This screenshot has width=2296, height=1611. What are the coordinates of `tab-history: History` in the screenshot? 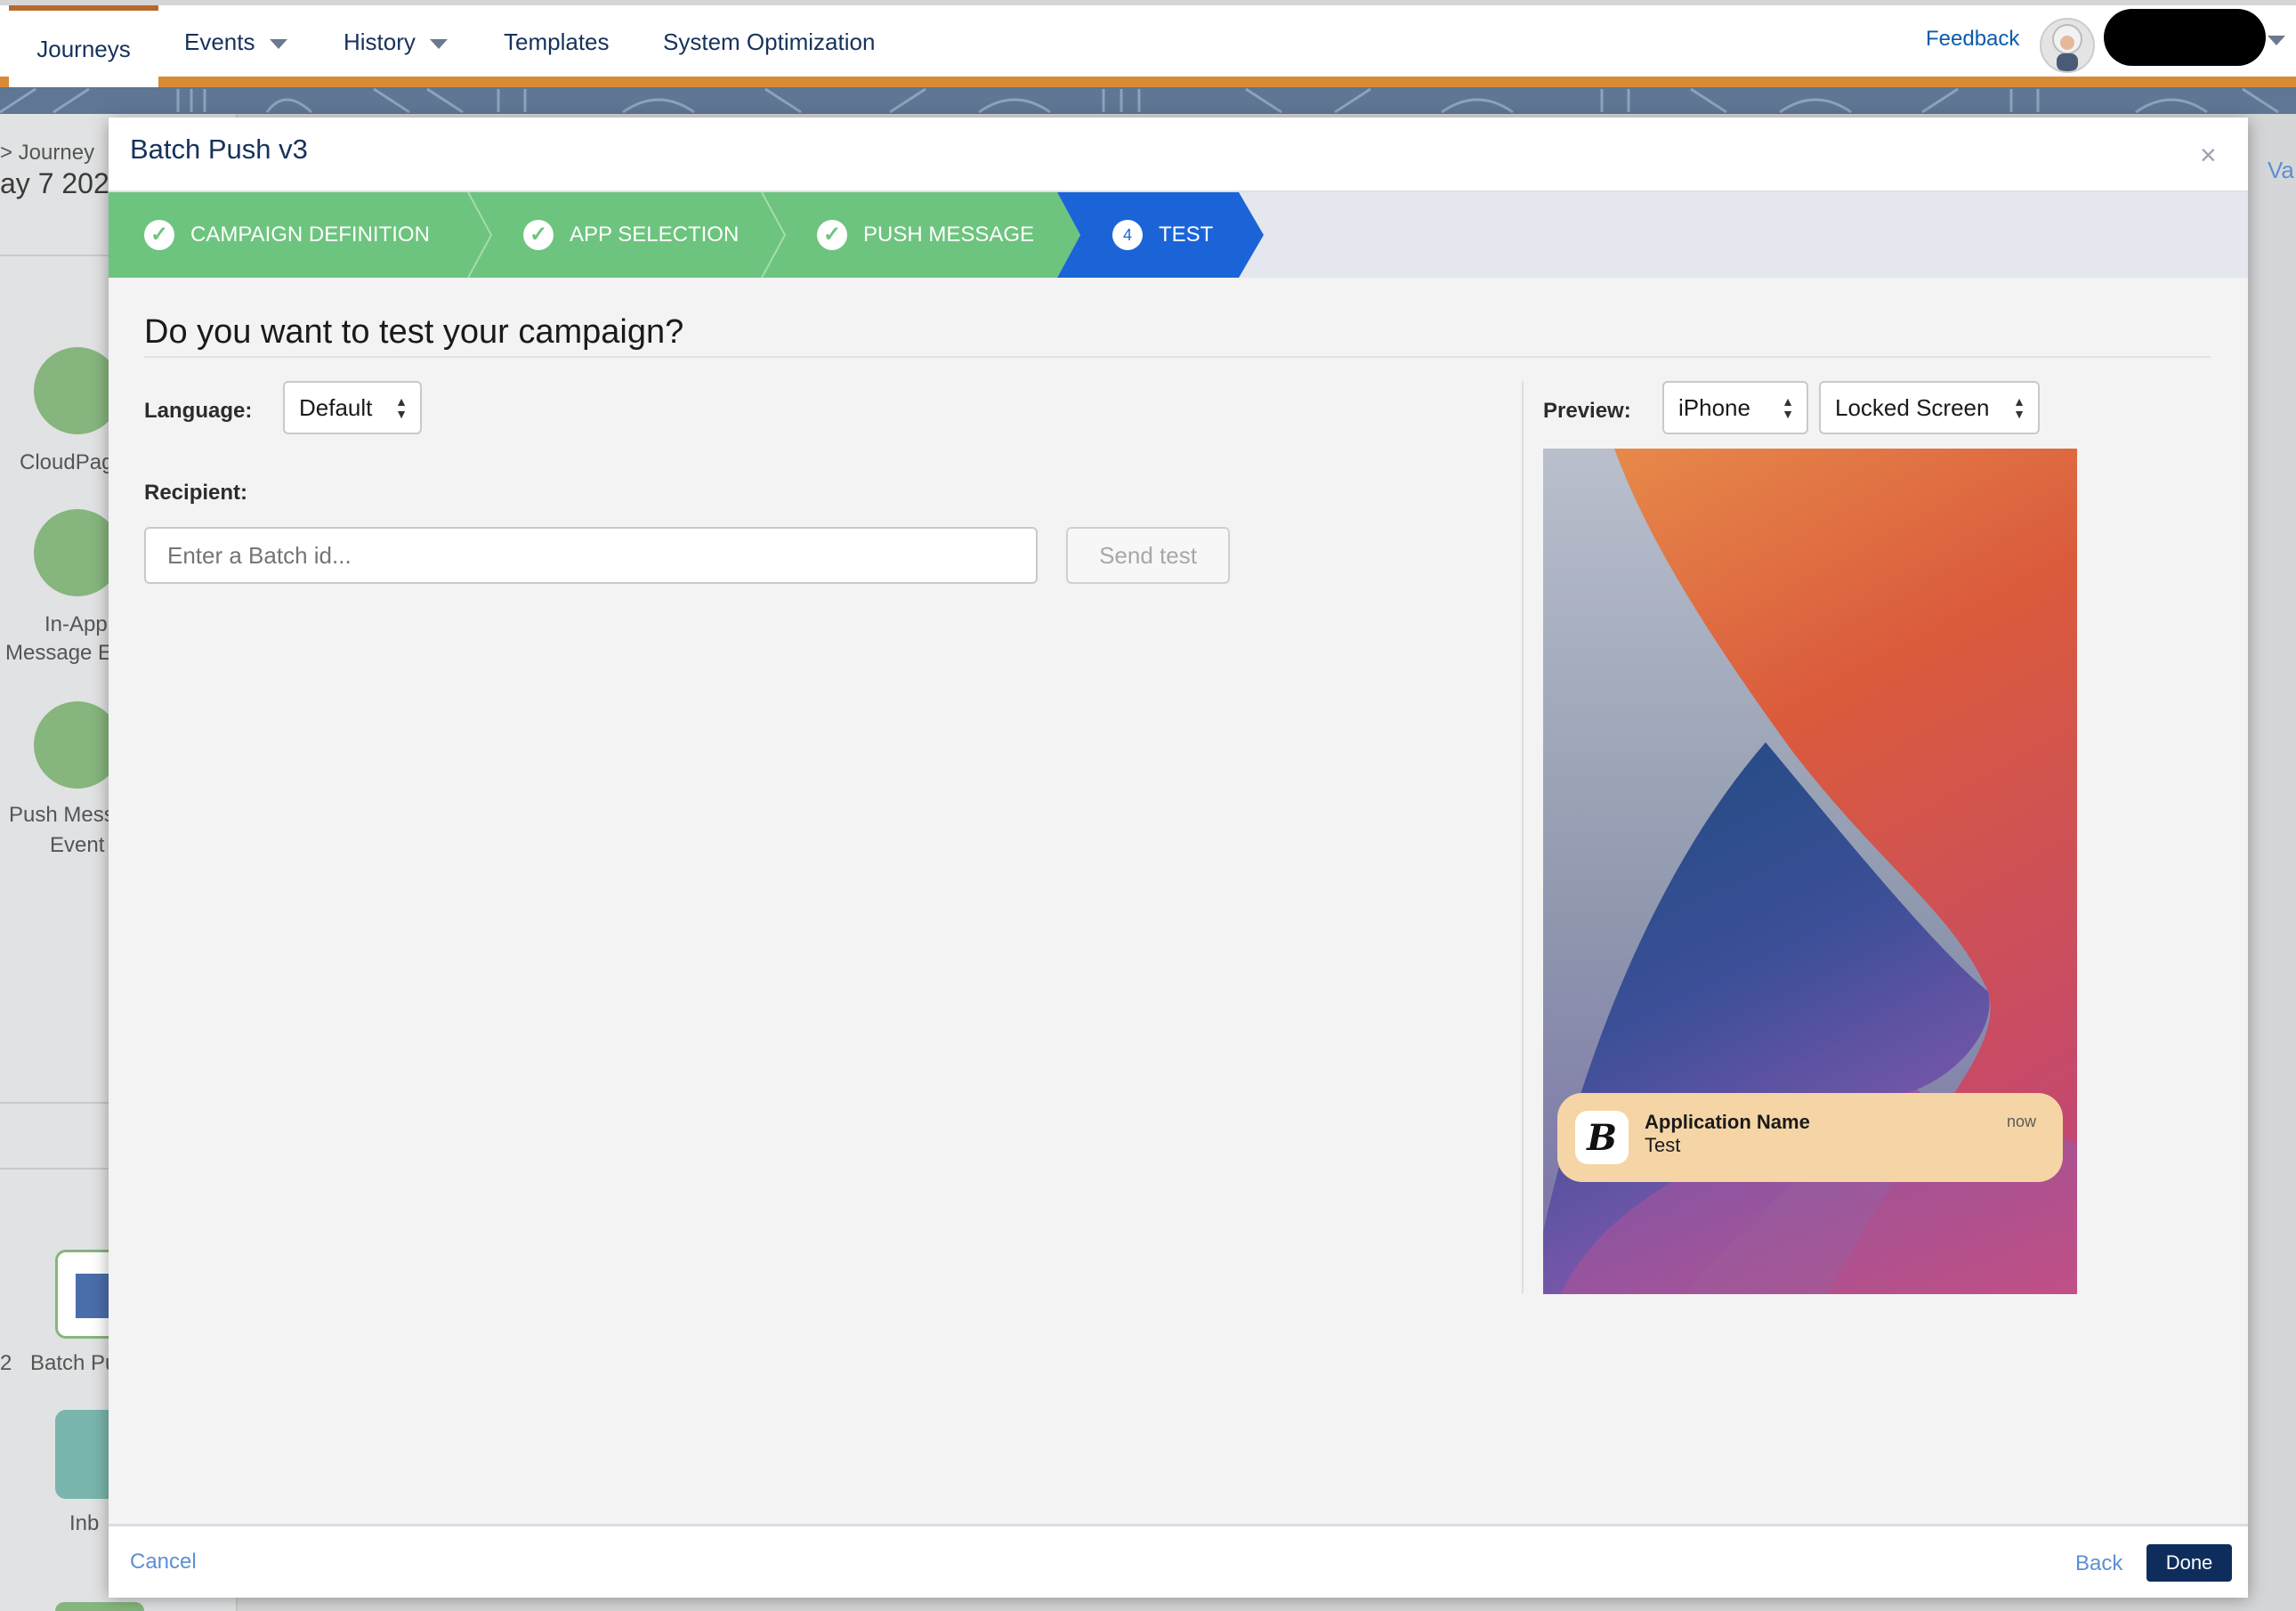 It's located at (396, 41).